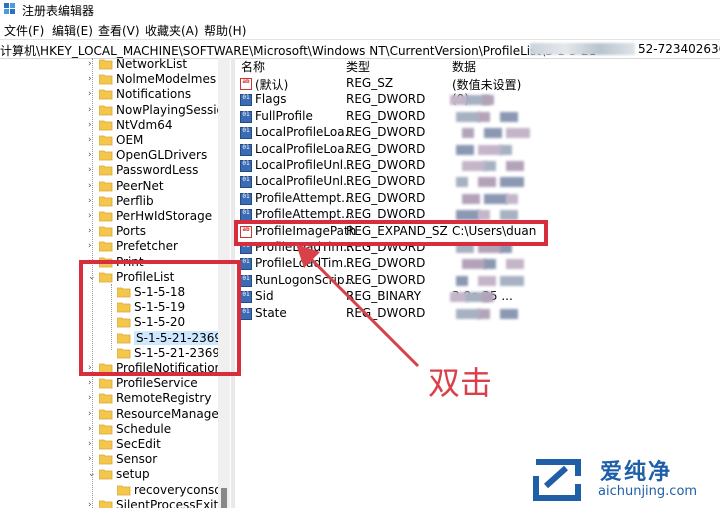  I want to click on annotation-arrow-icon, so click(358, 306).